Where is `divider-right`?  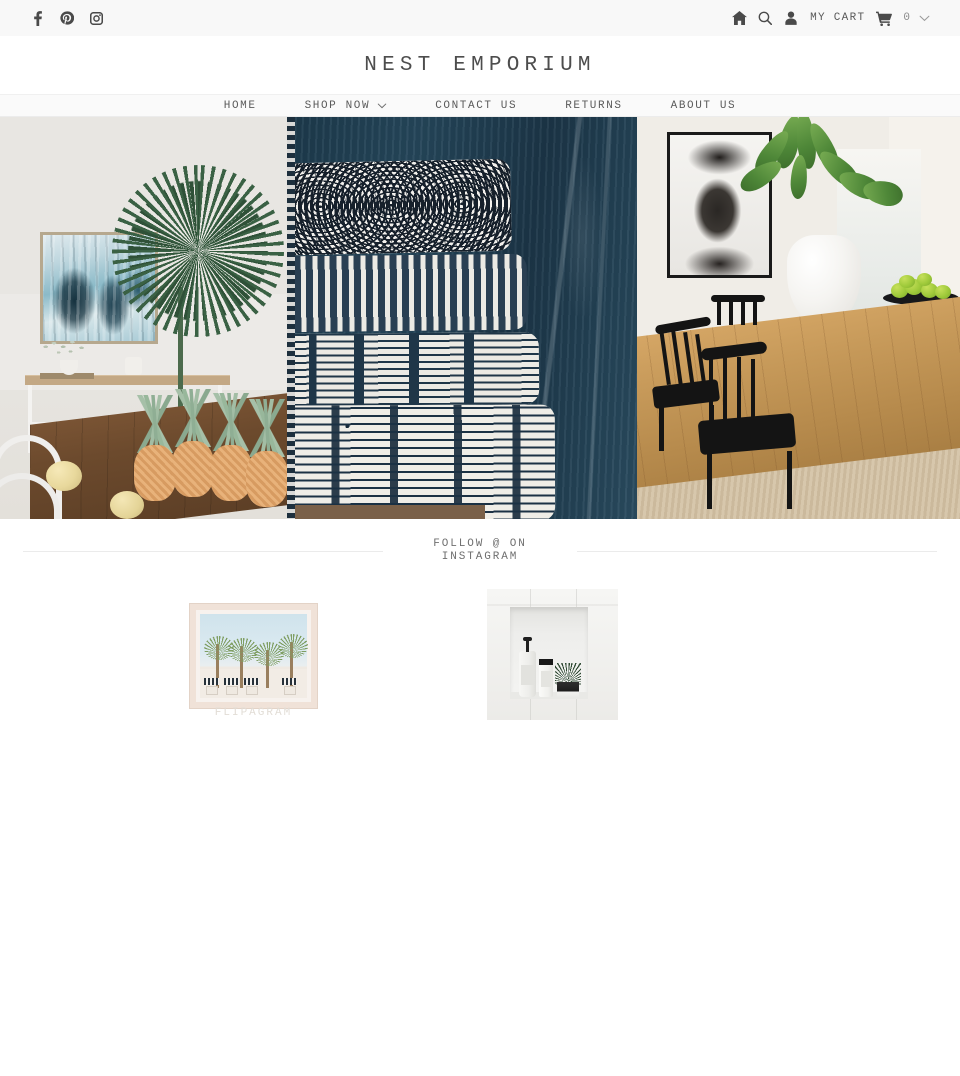
divider-right is located at coordinates (756, 551).